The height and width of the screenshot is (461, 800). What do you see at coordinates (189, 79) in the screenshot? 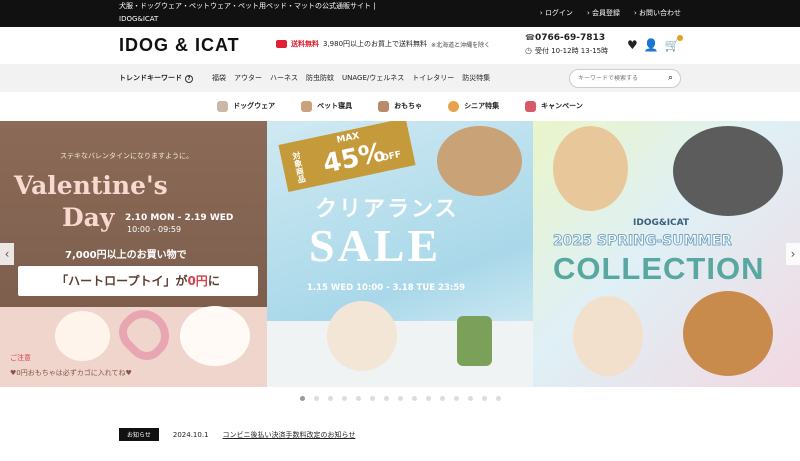
I see `help-icon: ?` at bounding box center [189, 79].